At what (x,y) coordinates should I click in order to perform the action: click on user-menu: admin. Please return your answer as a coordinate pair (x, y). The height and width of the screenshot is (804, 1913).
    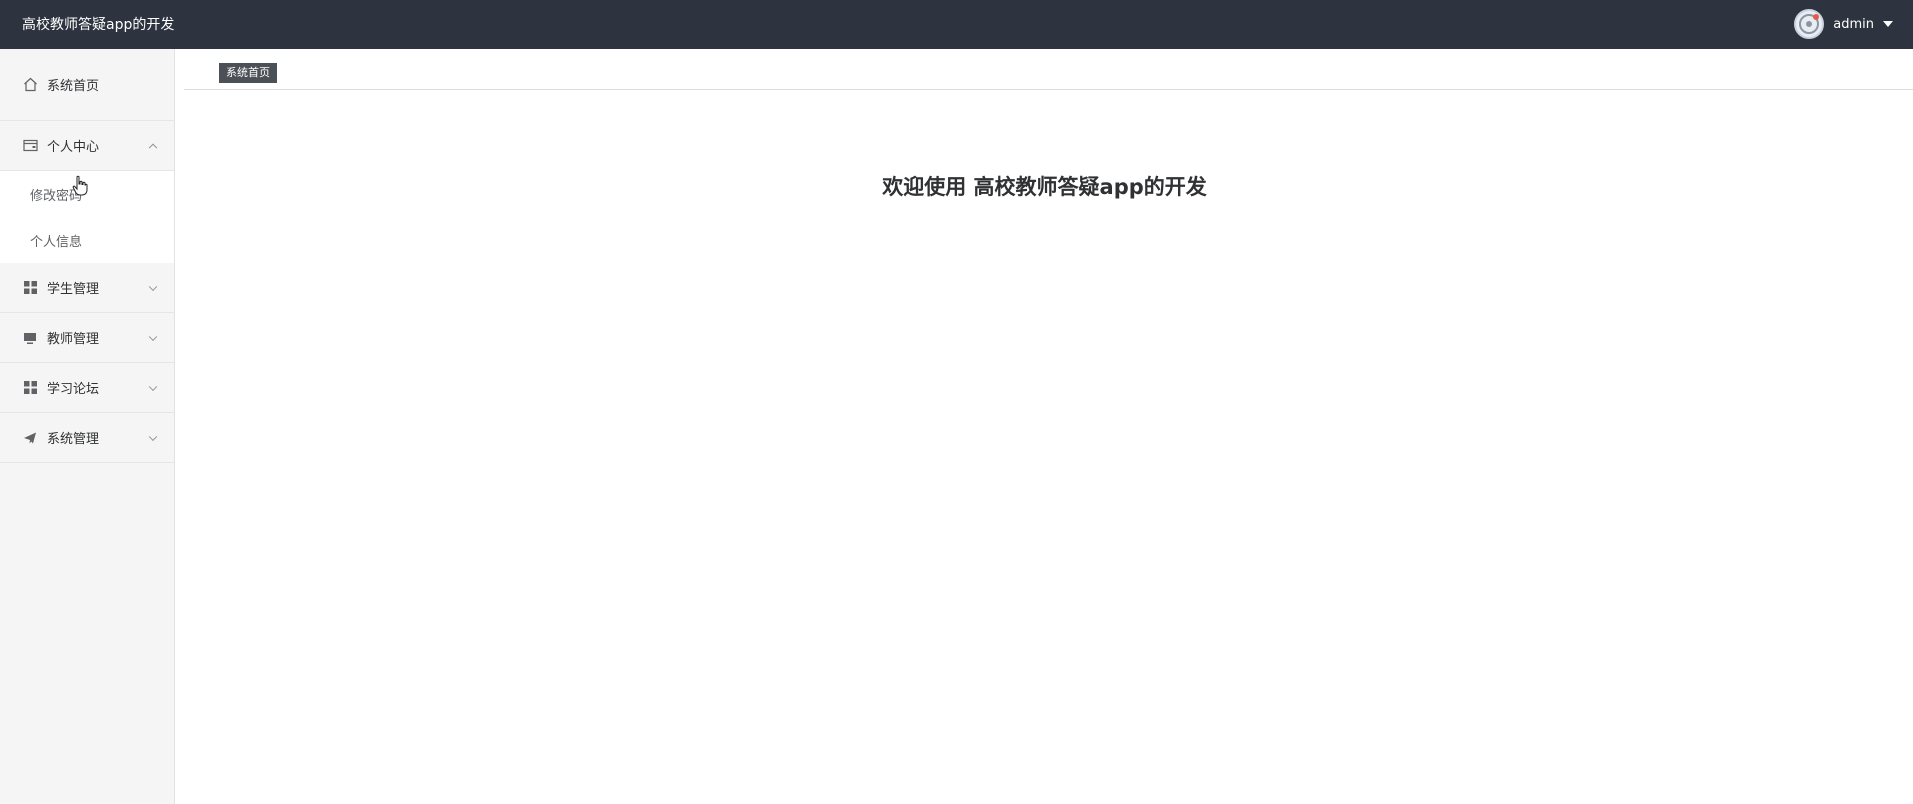
    Looking at the image, I should click on (1843, 24).